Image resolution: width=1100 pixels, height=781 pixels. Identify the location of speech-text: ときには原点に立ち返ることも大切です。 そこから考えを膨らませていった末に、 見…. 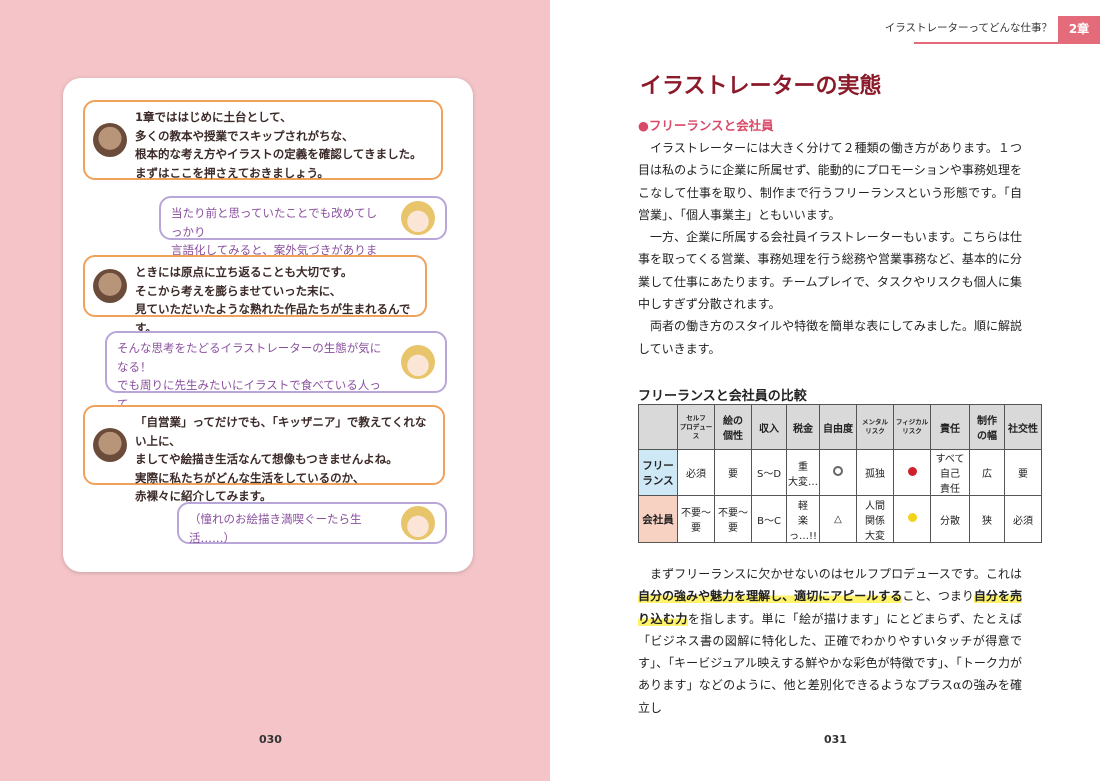
(273, 300).